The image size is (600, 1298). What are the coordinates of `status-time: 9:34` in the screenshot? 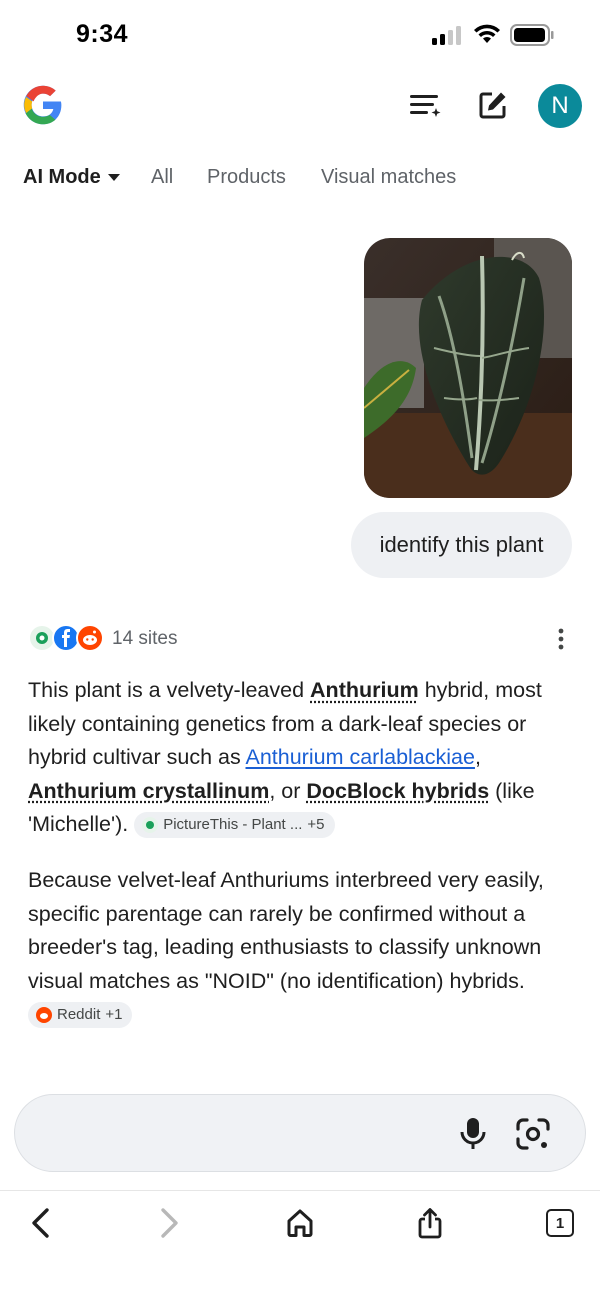 It's located at (102, 34).